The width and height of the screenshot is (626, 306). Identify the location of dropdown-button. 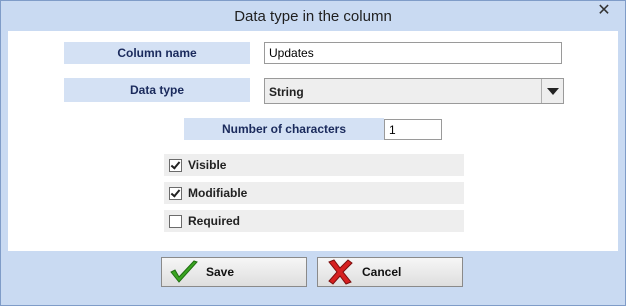
(552, 91).